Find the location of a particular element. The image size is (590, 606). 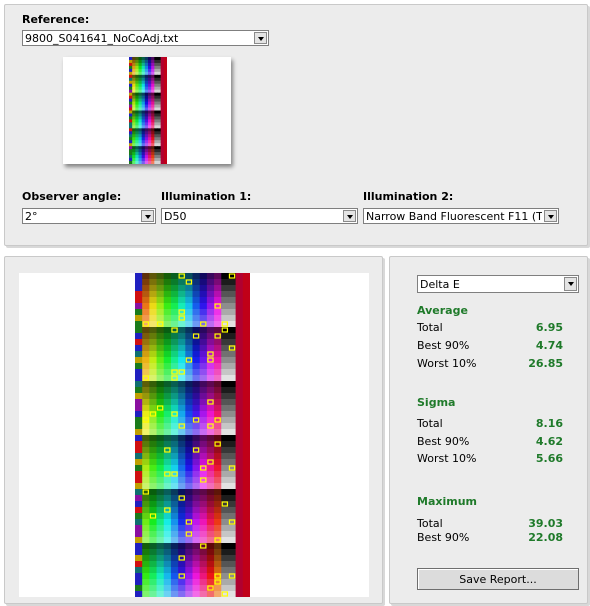

reference-chart-strip is located at coordinates (148, 110).